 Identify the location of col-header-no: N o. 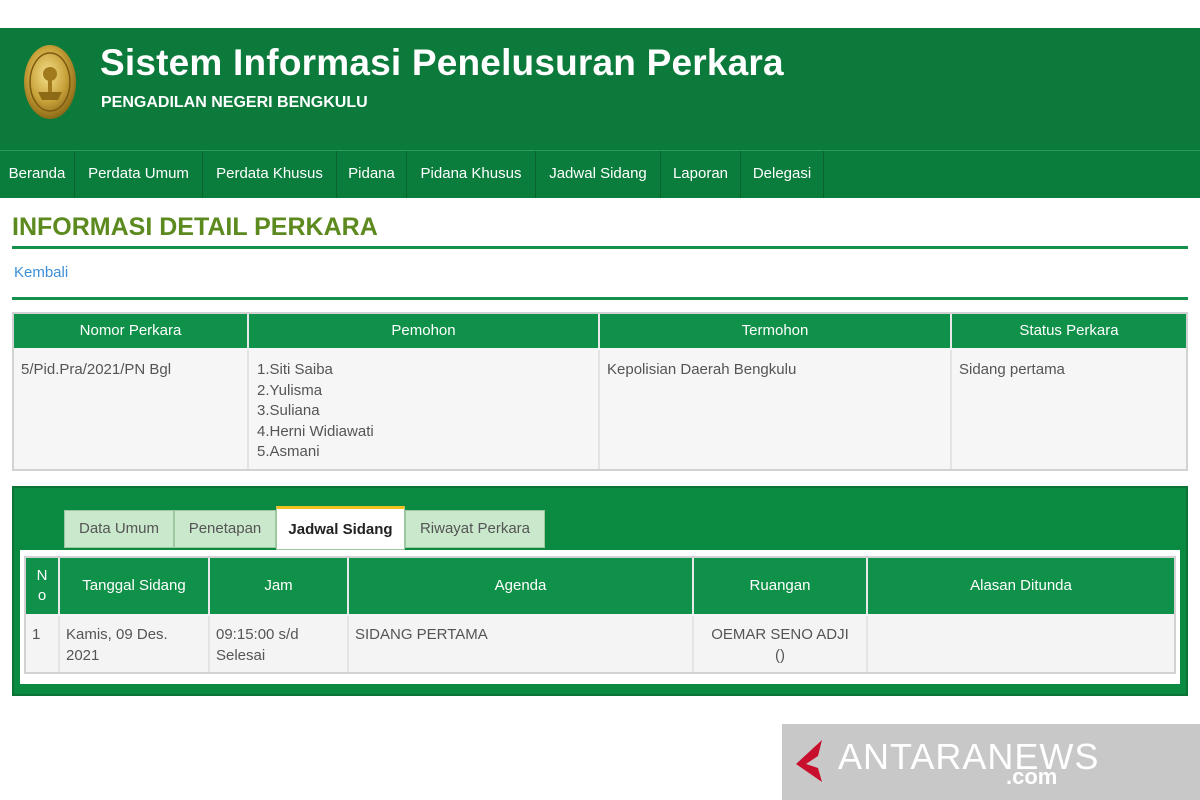
(43, 586).